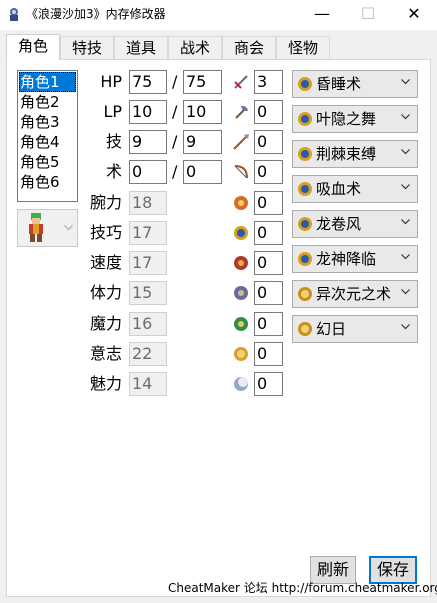 Image resolution: width=437 pixels, height=603 pixels. What do you see at coordinates (148, 203) in the screenshot?
I see `strength-field: 18` at bounding box center [148, 203].